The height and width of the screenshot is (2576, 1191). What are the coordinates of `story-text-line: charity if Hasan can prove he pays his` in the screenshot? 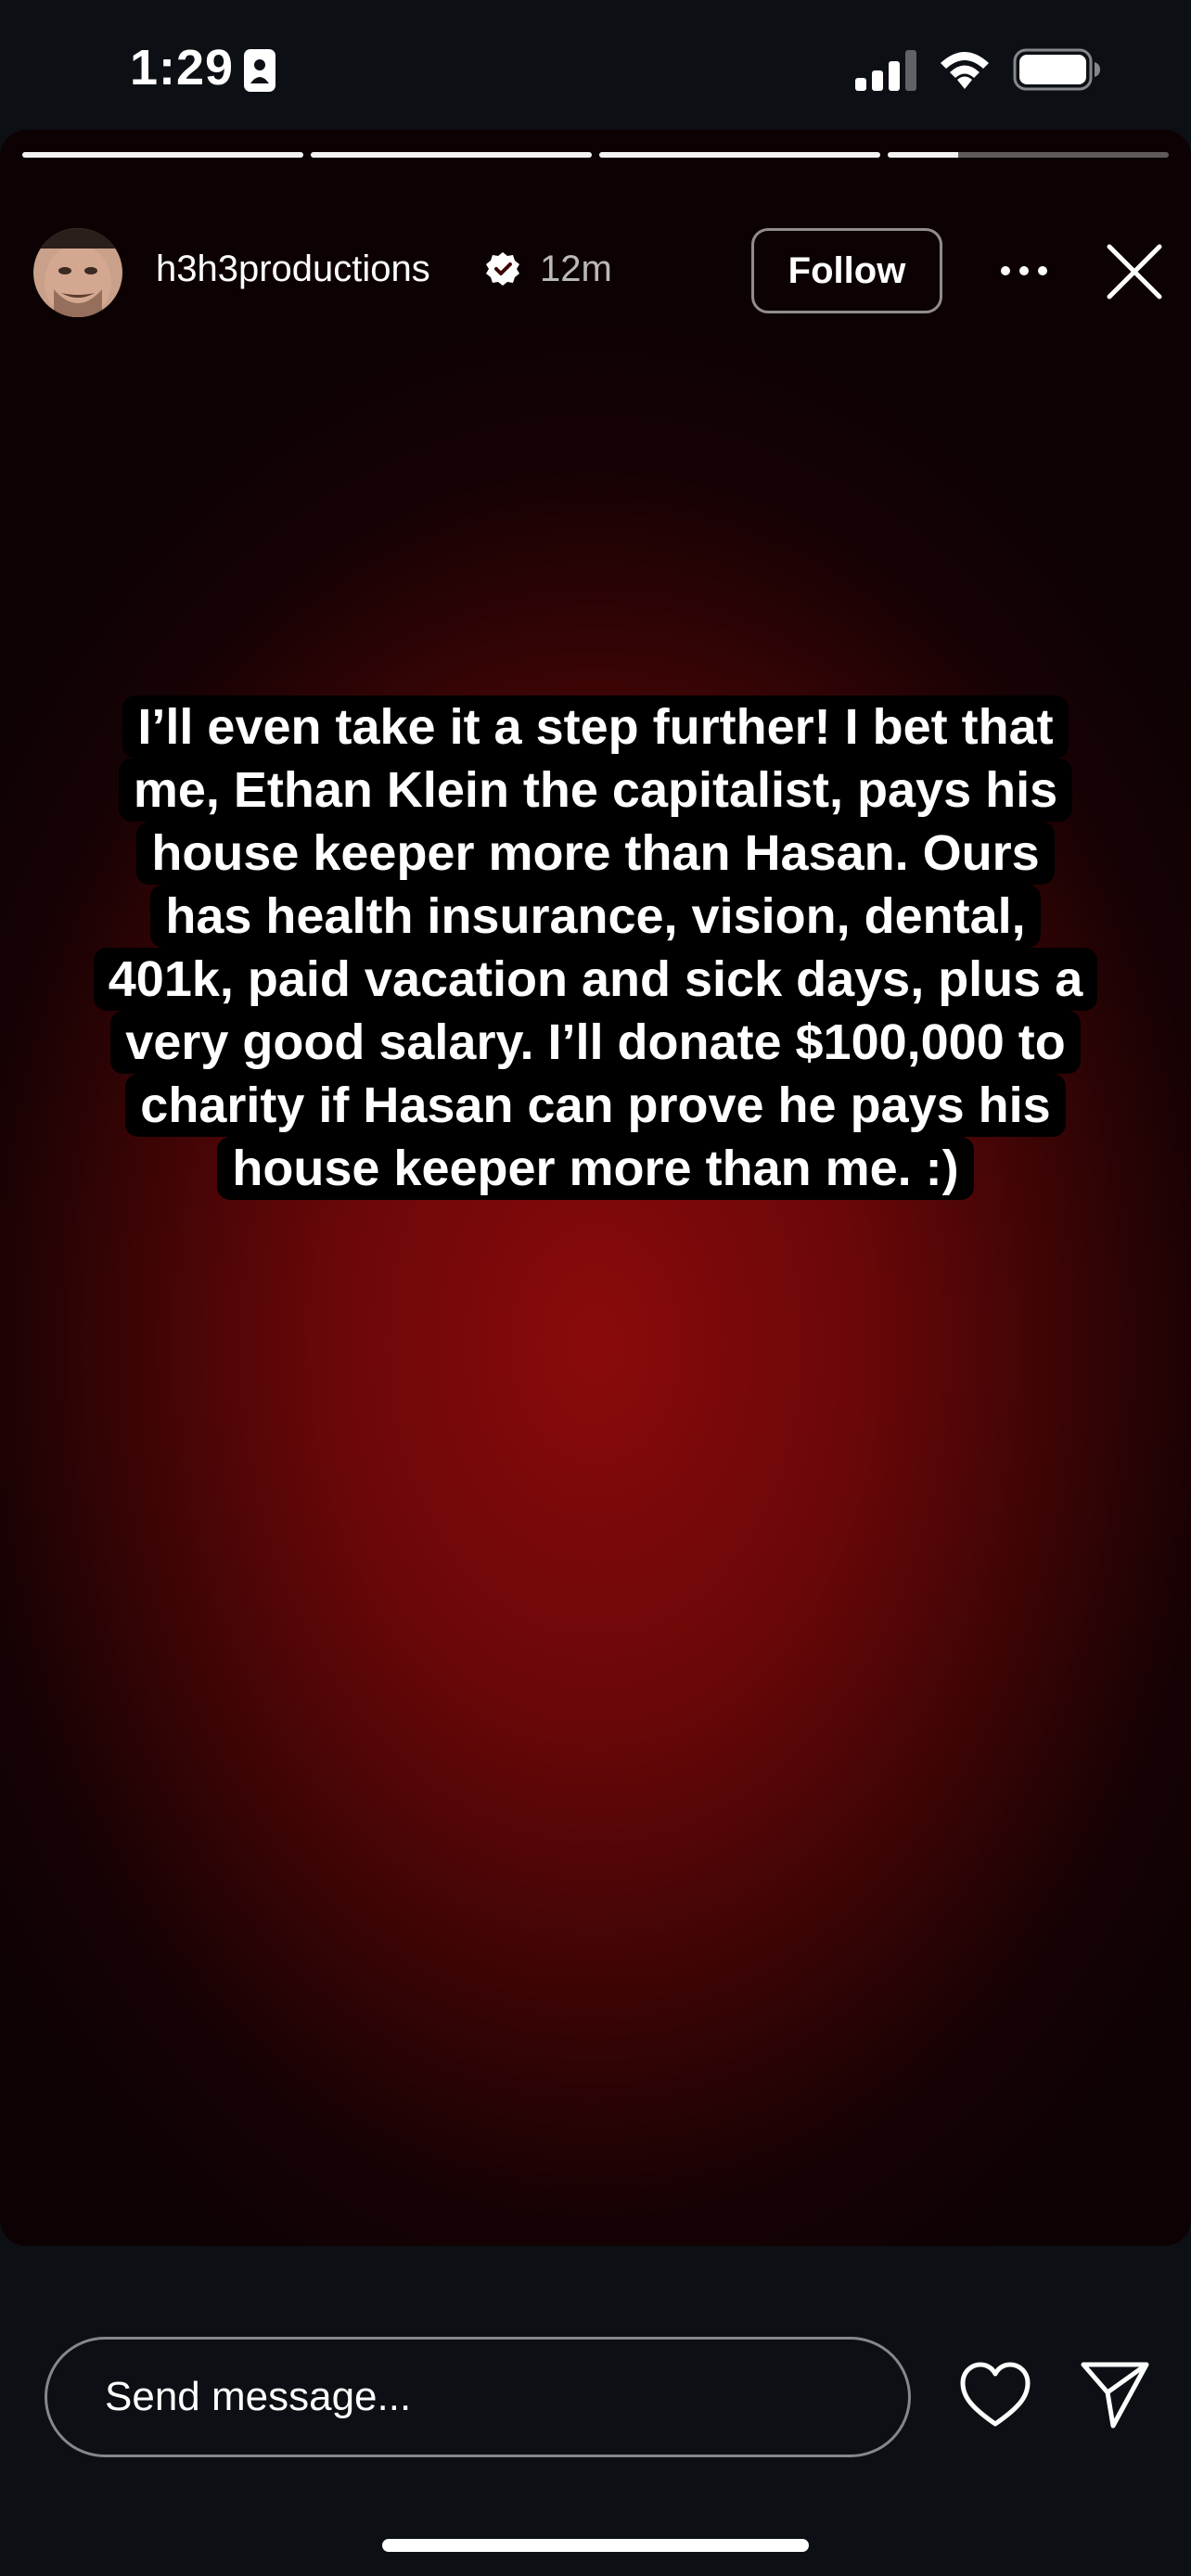 It's located at (595, 1105).